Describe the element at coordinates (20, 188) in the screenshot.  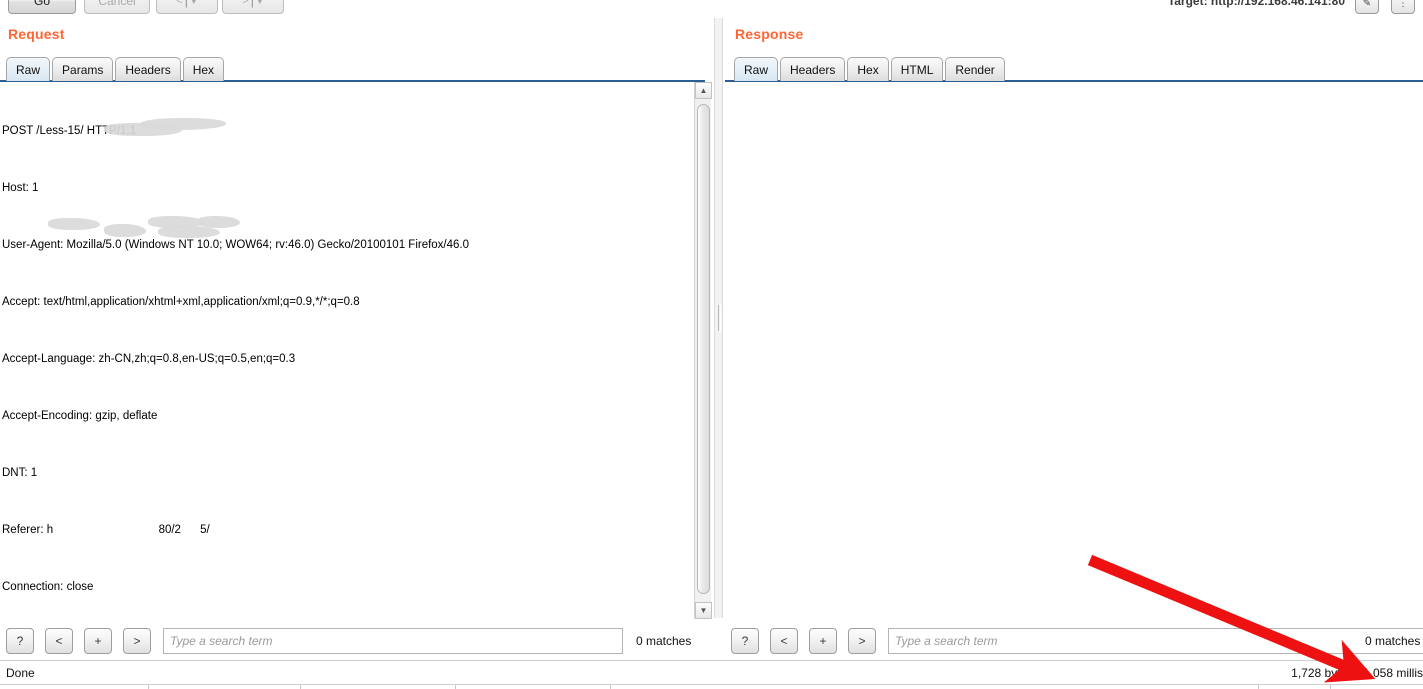
I see `request-line-host: Host: 1` at that location.